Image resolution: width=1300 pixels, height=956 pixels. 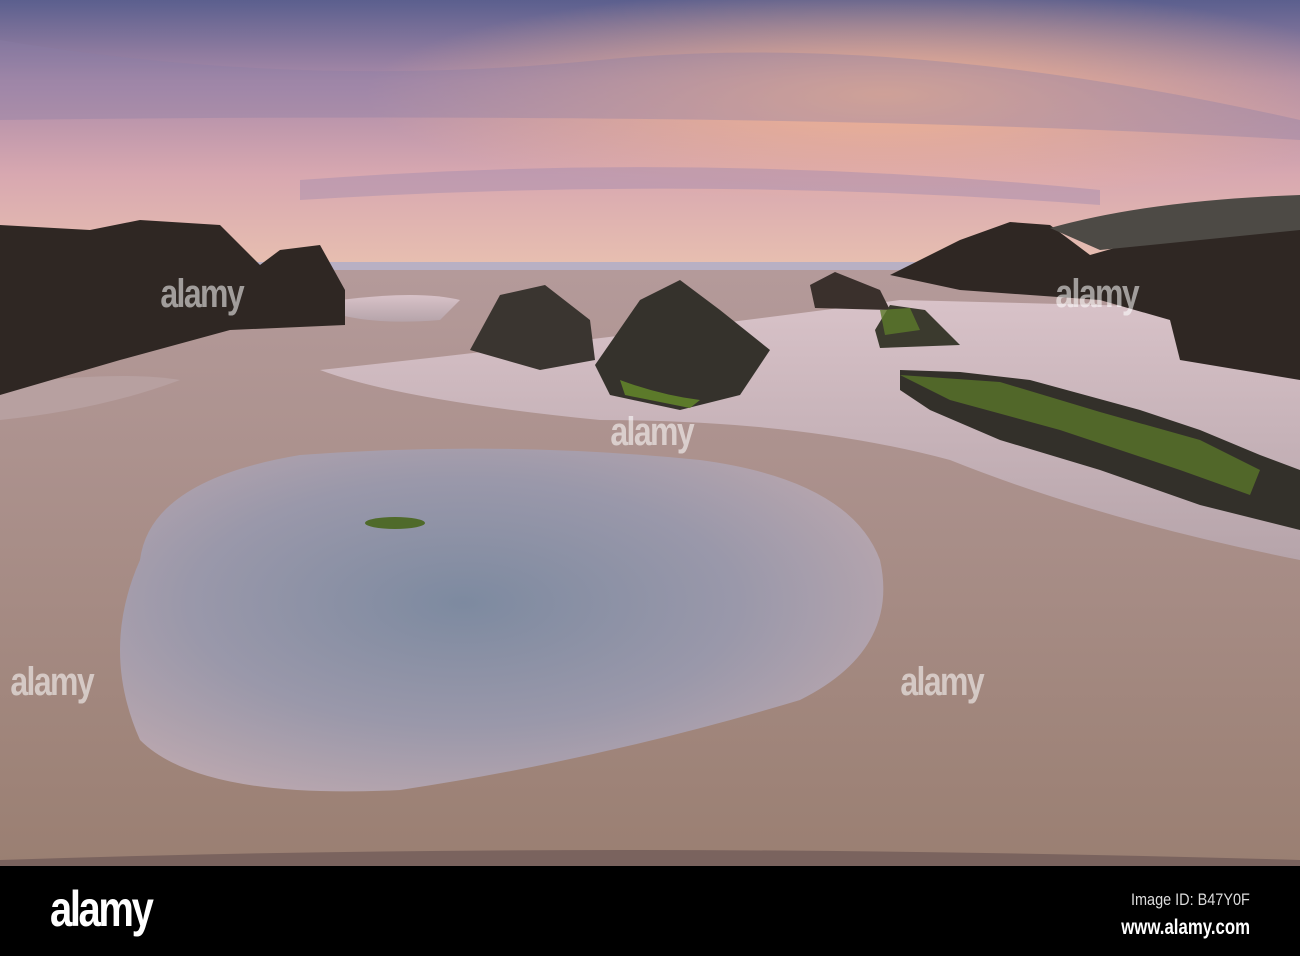 What do you see at coordinates (102, 909) in the screenshot?
I see `alamy-logo: alamy` at bounding box center [102, 909].